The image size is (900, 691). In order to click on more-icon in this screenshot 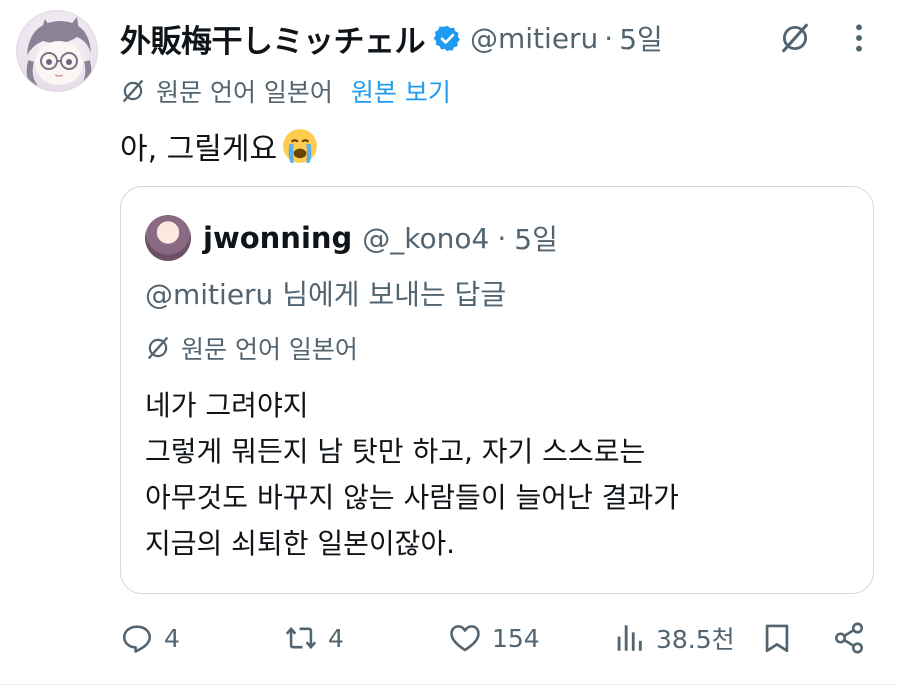, I will do `click(859, 38)`.